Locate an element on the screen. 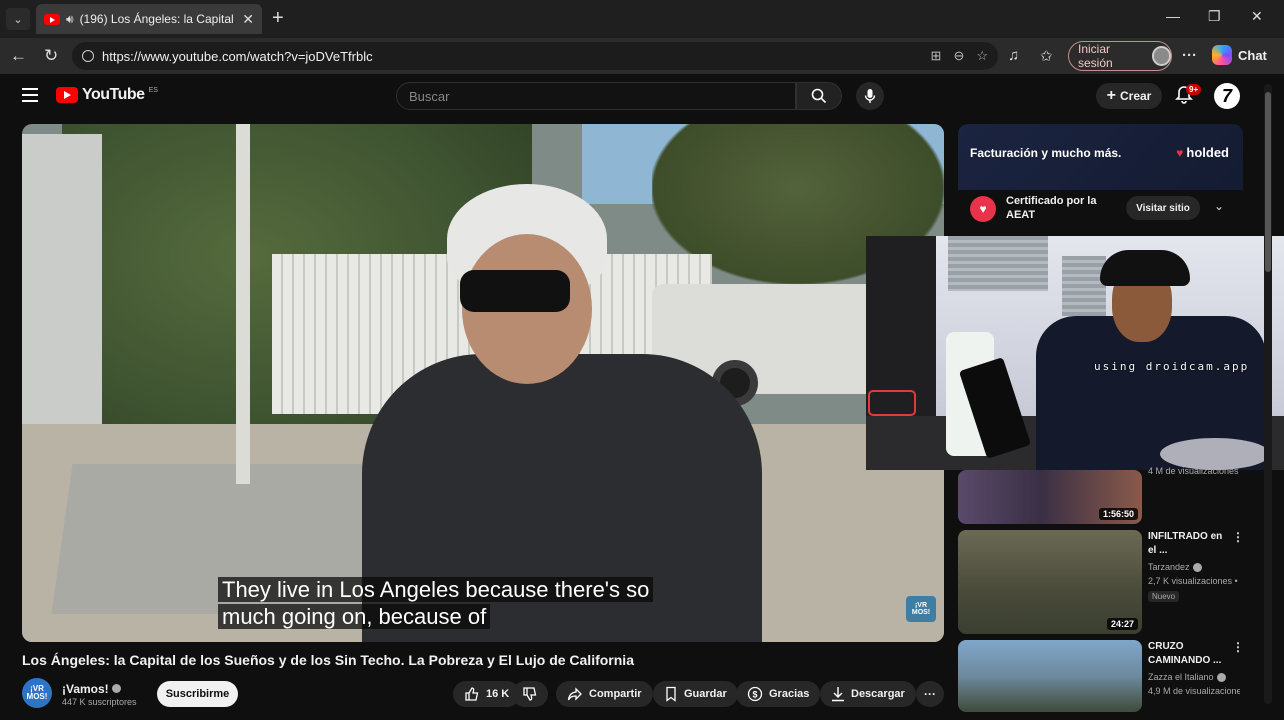  minimize-icon: — is located at coordinates (1173, 16).